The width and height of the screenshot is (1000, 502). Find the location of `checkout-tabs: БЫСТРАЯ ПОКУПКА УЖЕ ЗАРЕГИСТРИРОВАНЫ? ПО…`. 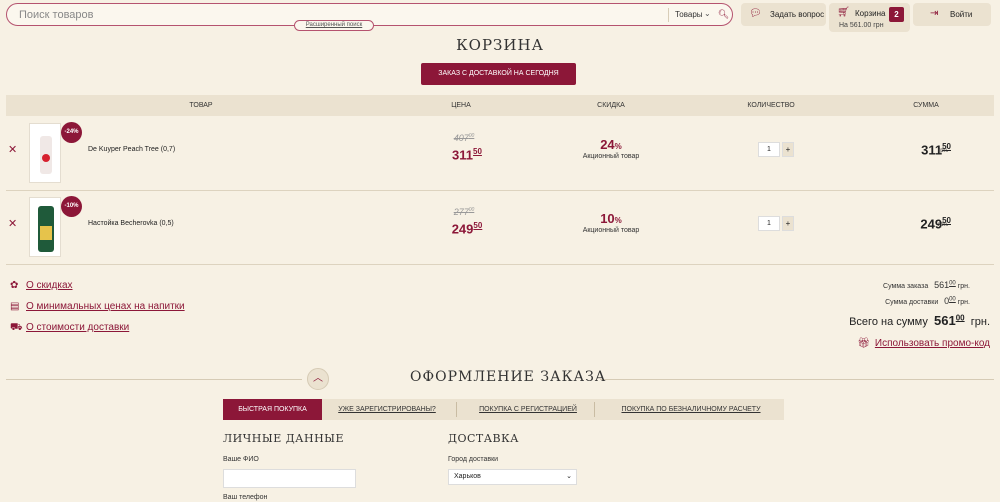

checkout-tabs: БЫСТРАЯ ПОКУПКА УЖЕ ЗАРЕГИСТРИРОВАНЫ? ПО… is located at coordinates (503, 409).